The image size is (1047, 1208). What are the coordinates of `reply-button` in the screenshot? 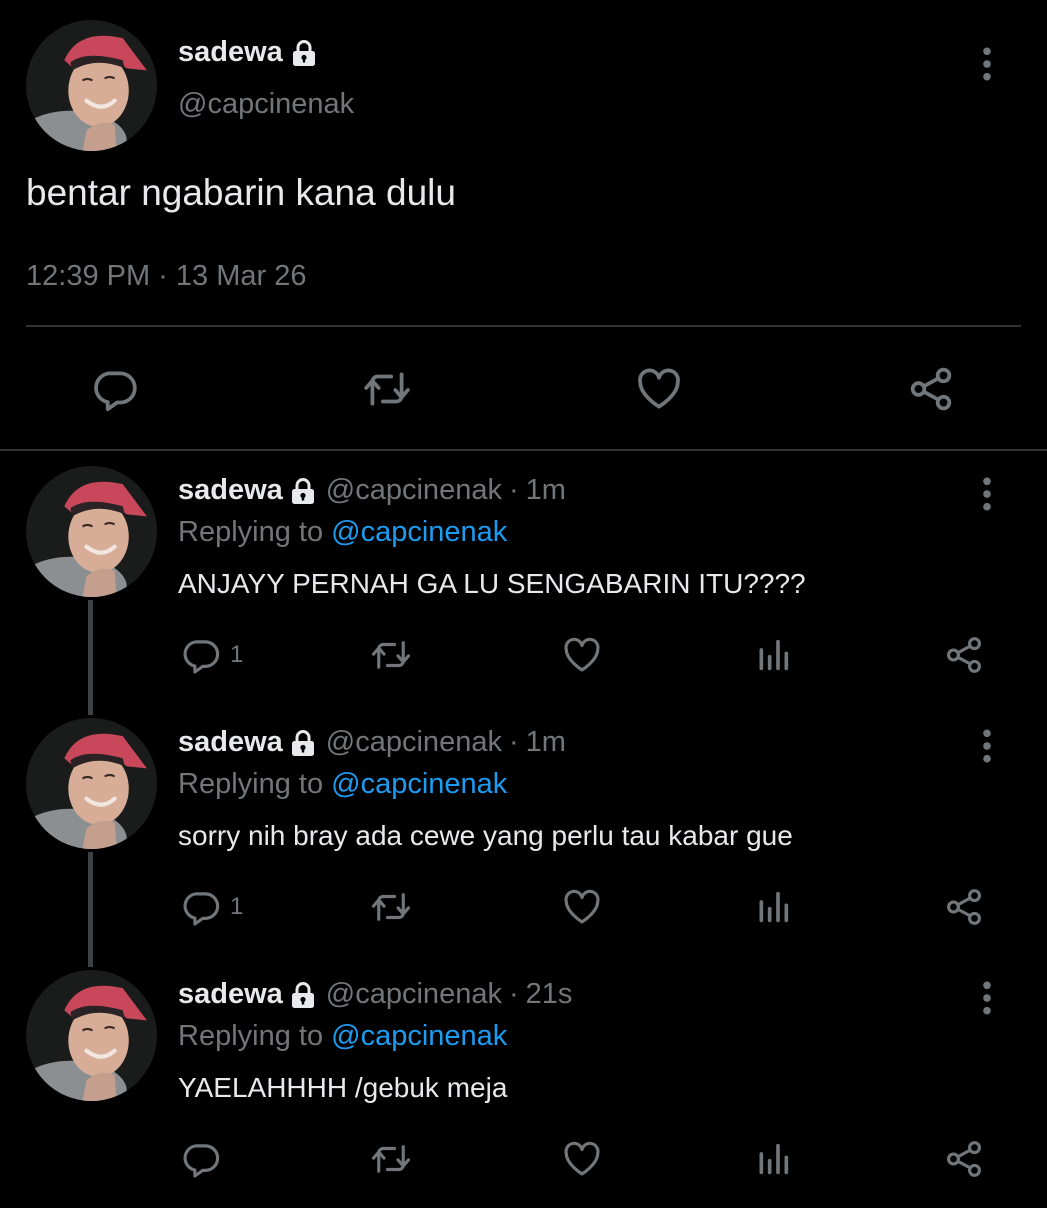 It's located at (205, 1159).